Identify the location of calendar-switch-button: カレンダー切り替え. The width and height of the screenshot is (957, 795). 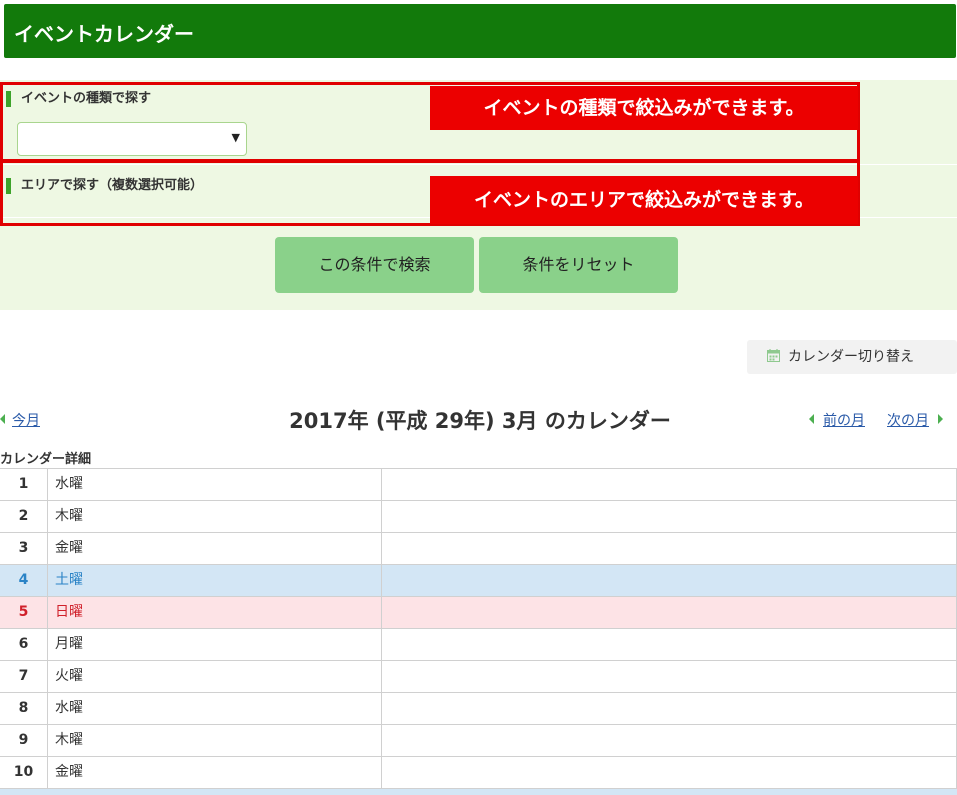
(852, 357).